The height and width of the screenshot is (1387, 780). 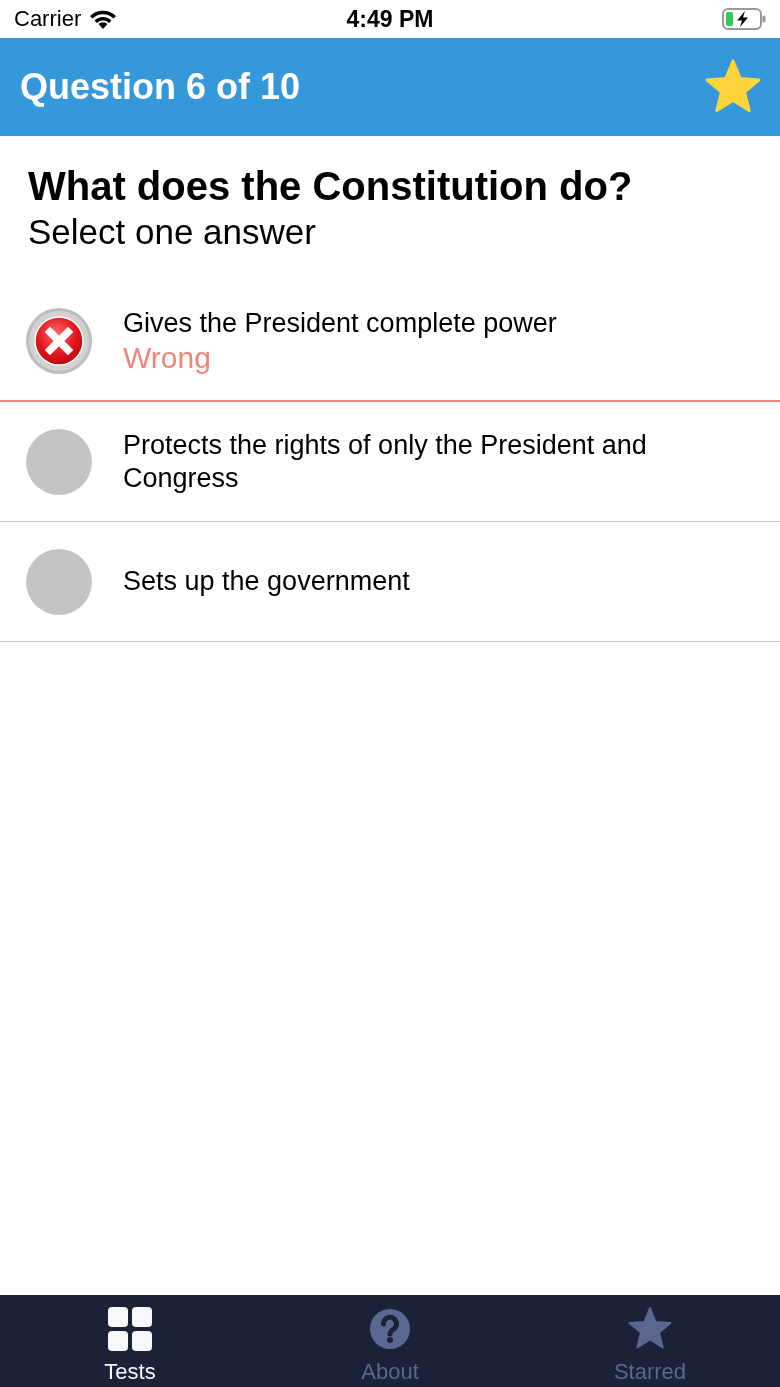 I want to click on tab-button: Tests, so click(x=130, y=1341).